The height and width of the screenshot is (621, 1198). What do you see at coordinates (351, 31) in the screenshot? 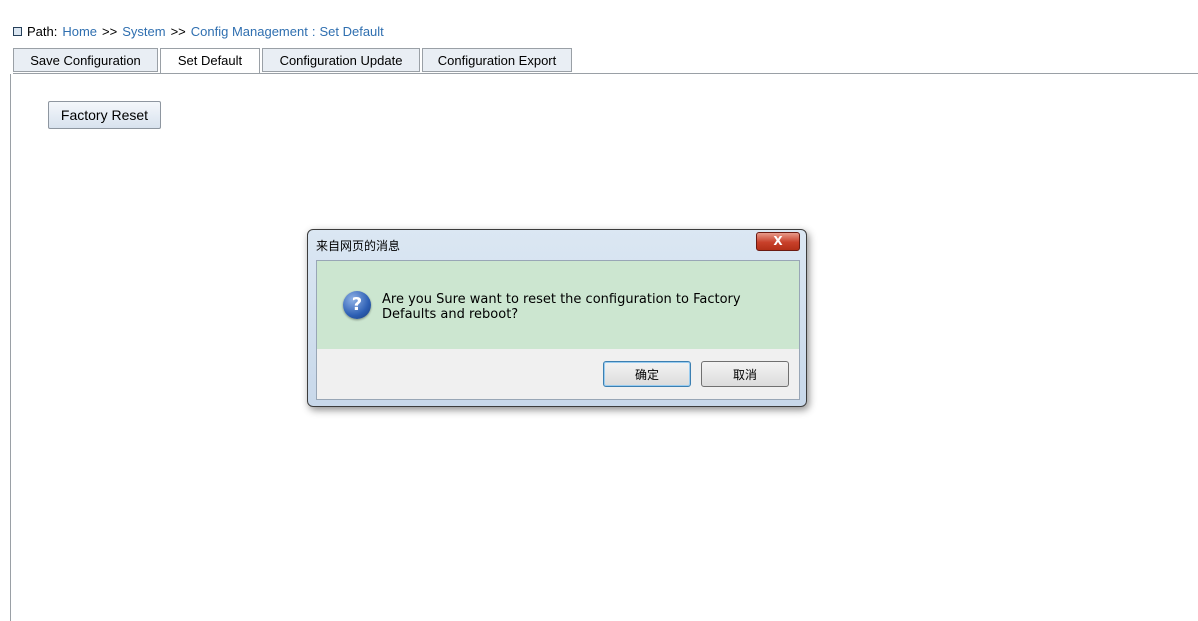
I see `crumb-set-default: Set Default` at bounding box center [351, 31].